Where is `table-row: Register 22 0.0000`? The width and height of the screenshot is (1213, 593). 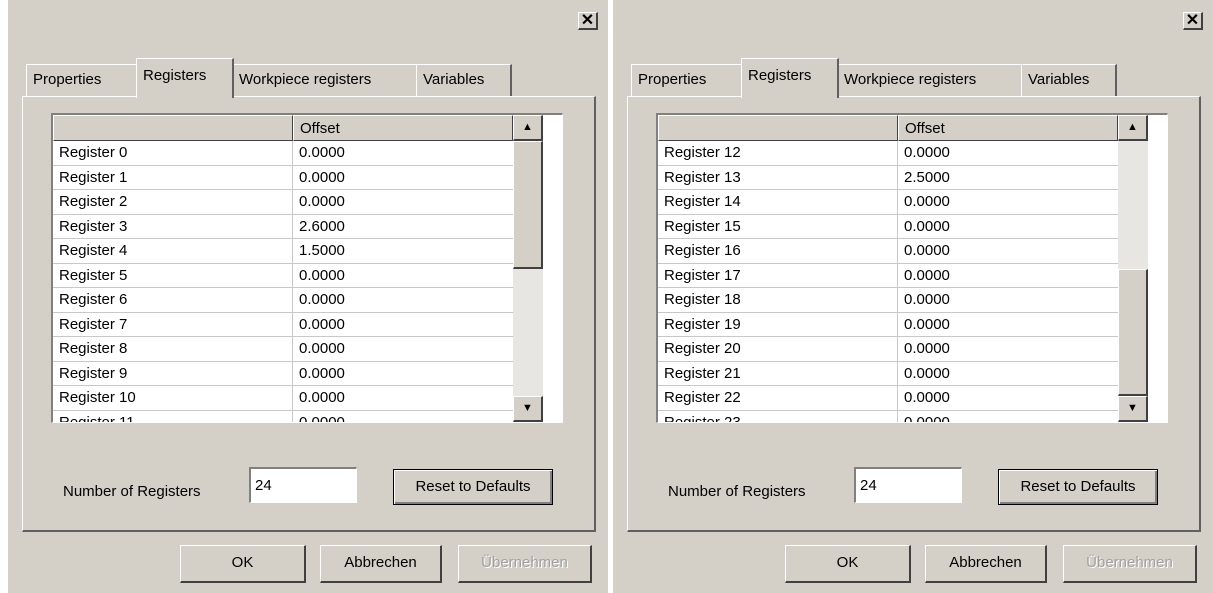 table-row: Register 22 0.0000 is located at coordinates (888, 398).